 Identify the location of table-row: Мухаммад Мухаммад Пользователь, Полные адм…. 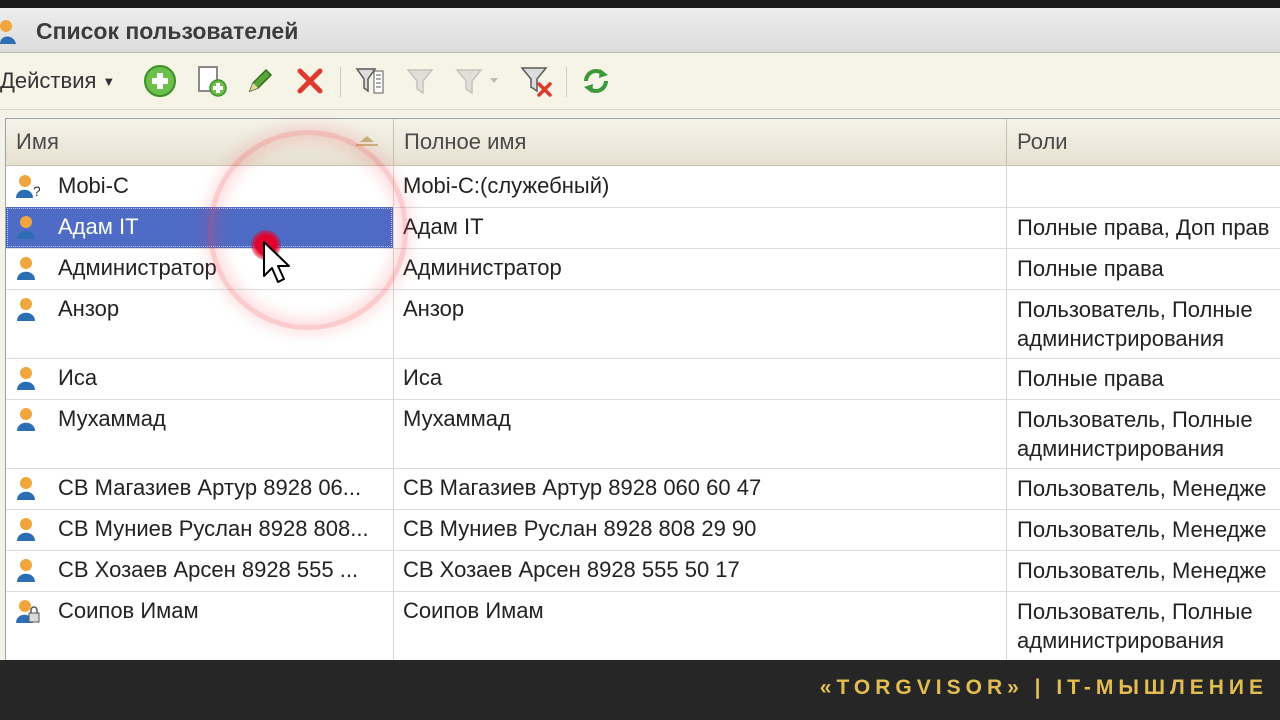
(643, 434).